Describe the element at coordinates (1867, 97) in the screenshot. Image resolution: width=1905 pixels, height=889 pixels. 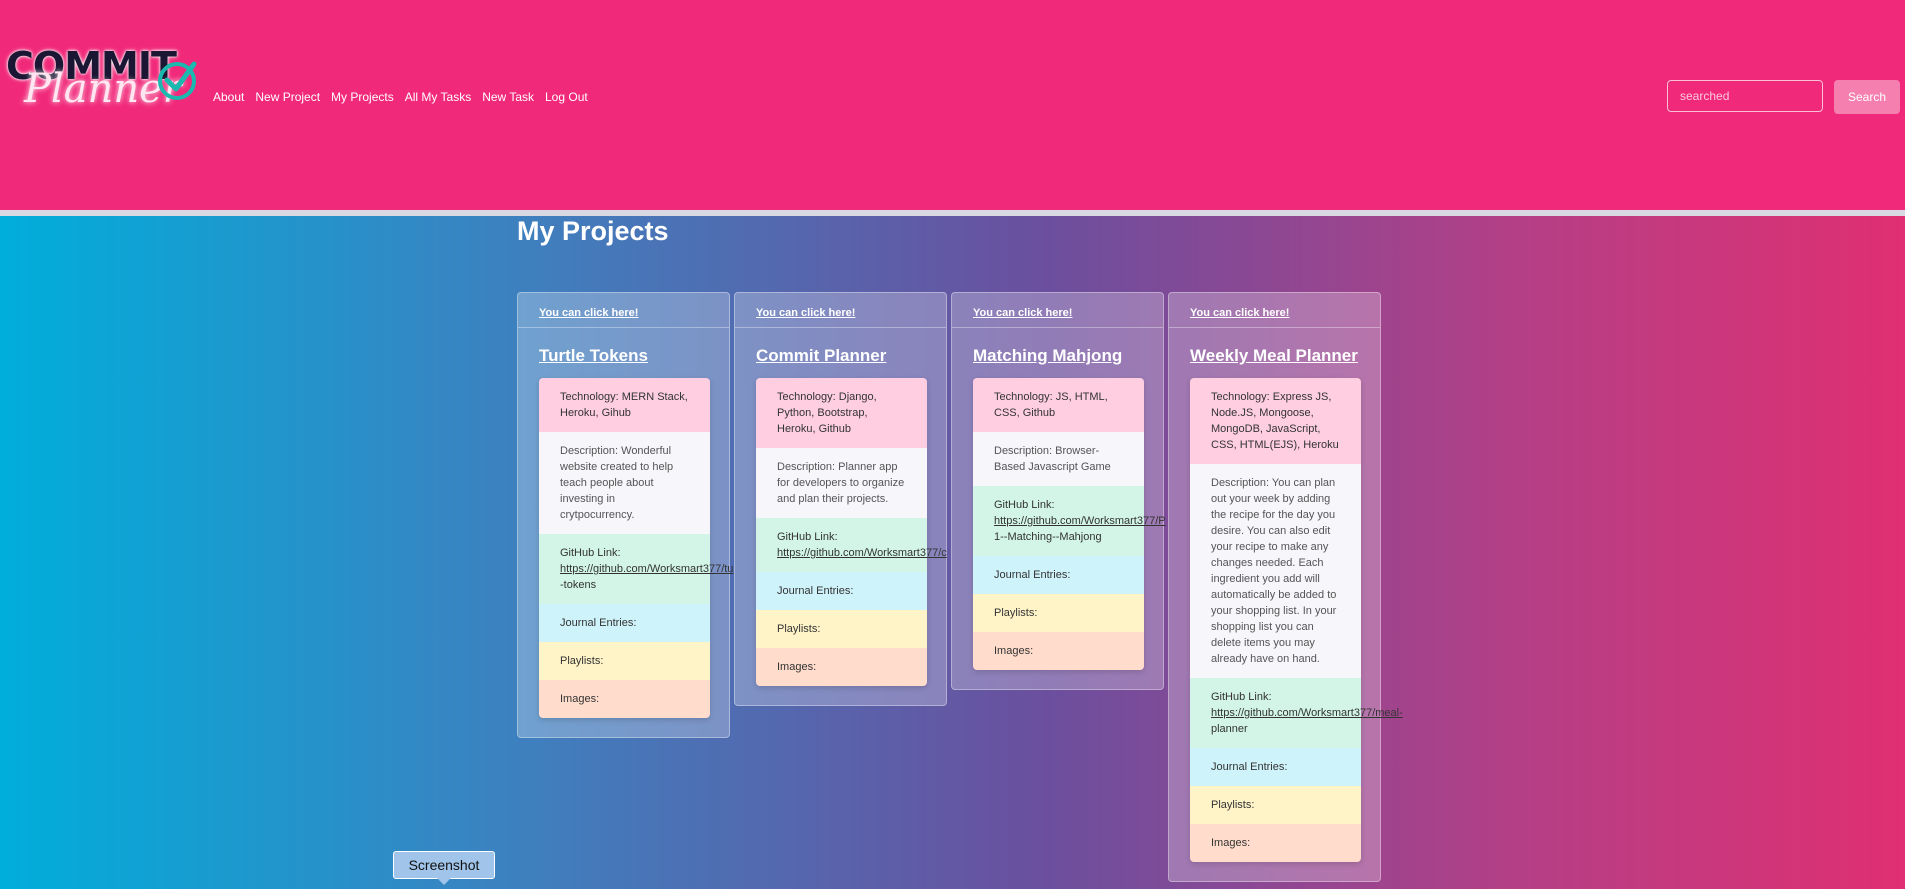
I see `search-button: Search` at that location.